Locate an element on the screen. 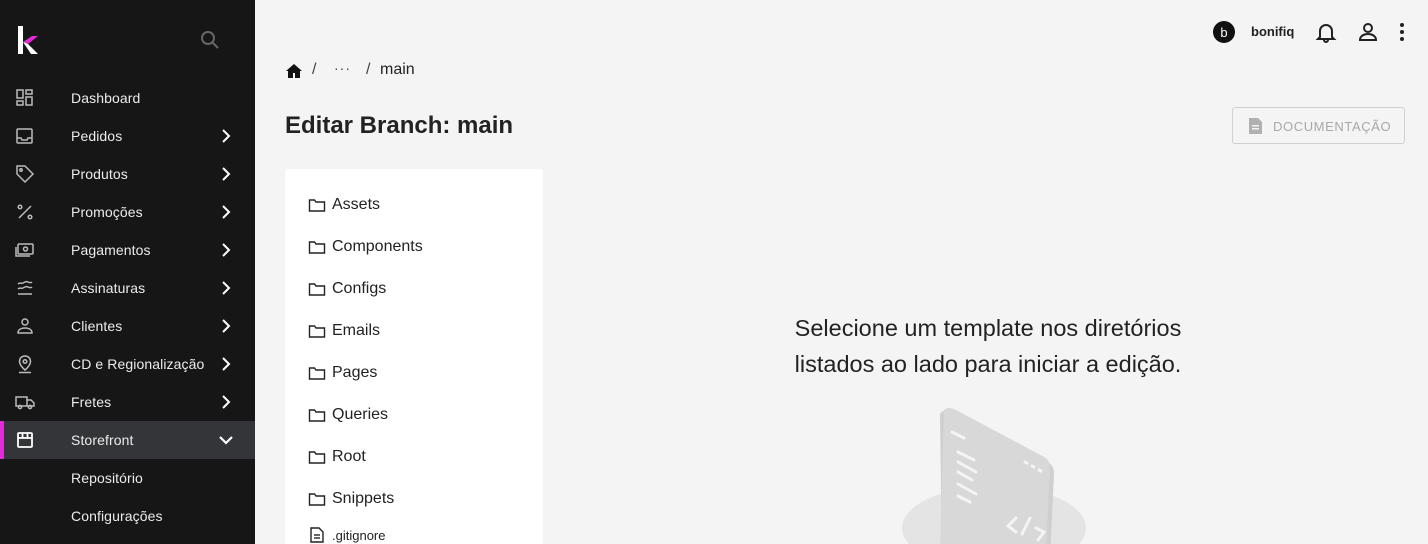 This screenshot has height=544, width=1428. tree-folder-components: Components is located at coordinates (365, 247).